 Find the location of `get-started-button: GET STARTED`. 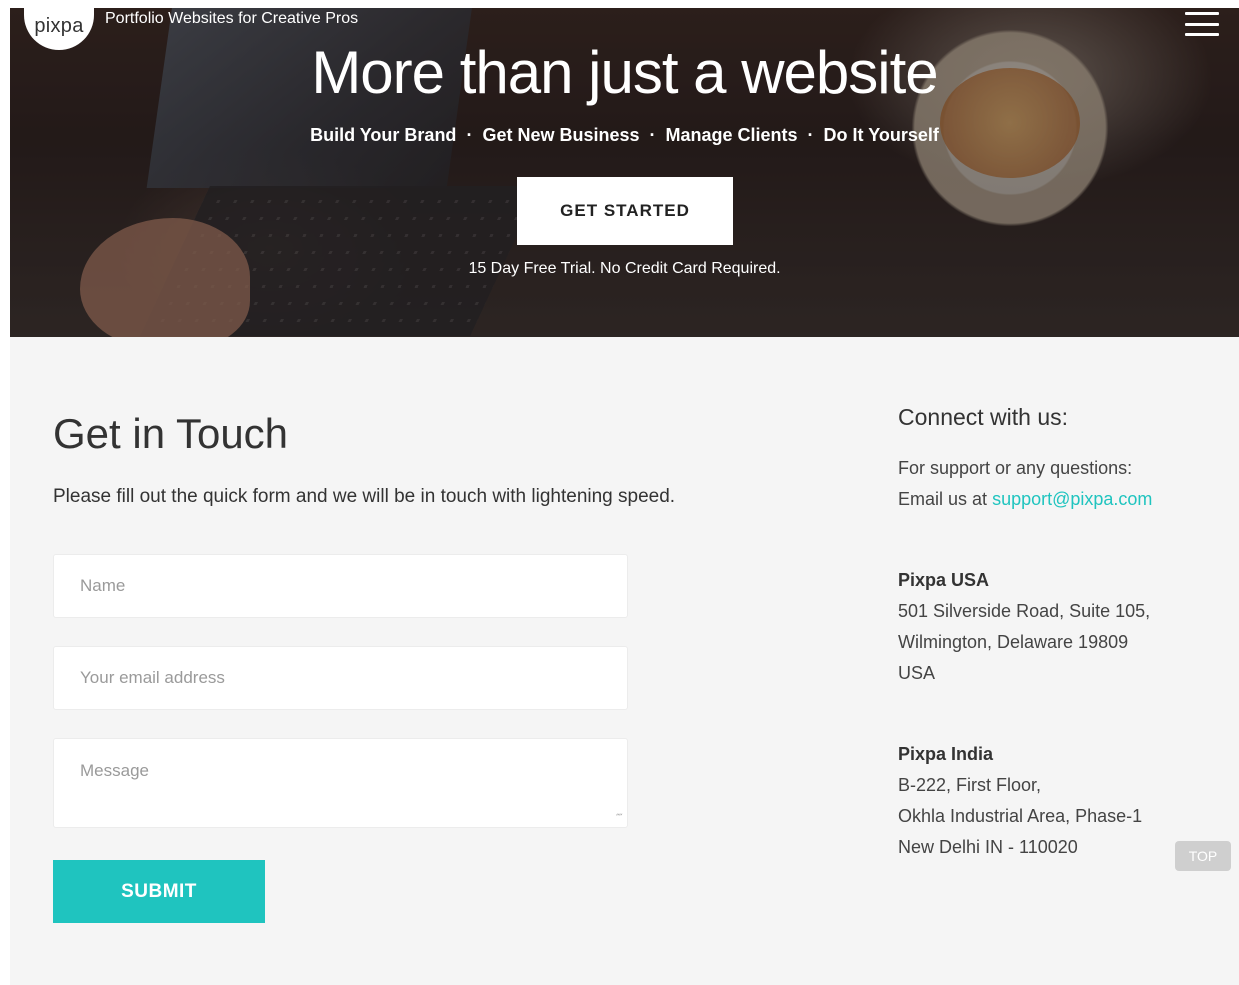

get-started-button: GET STARTED is located at coordinates (625, 211).